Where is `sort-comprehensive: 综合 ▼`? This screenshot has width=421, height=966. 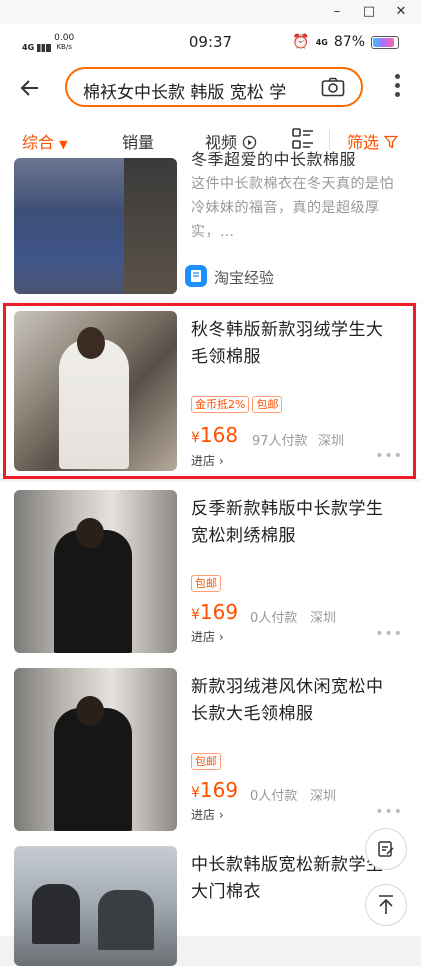
sort-comprehensive: 综合 ▼ is located at coordinates (45, 141).